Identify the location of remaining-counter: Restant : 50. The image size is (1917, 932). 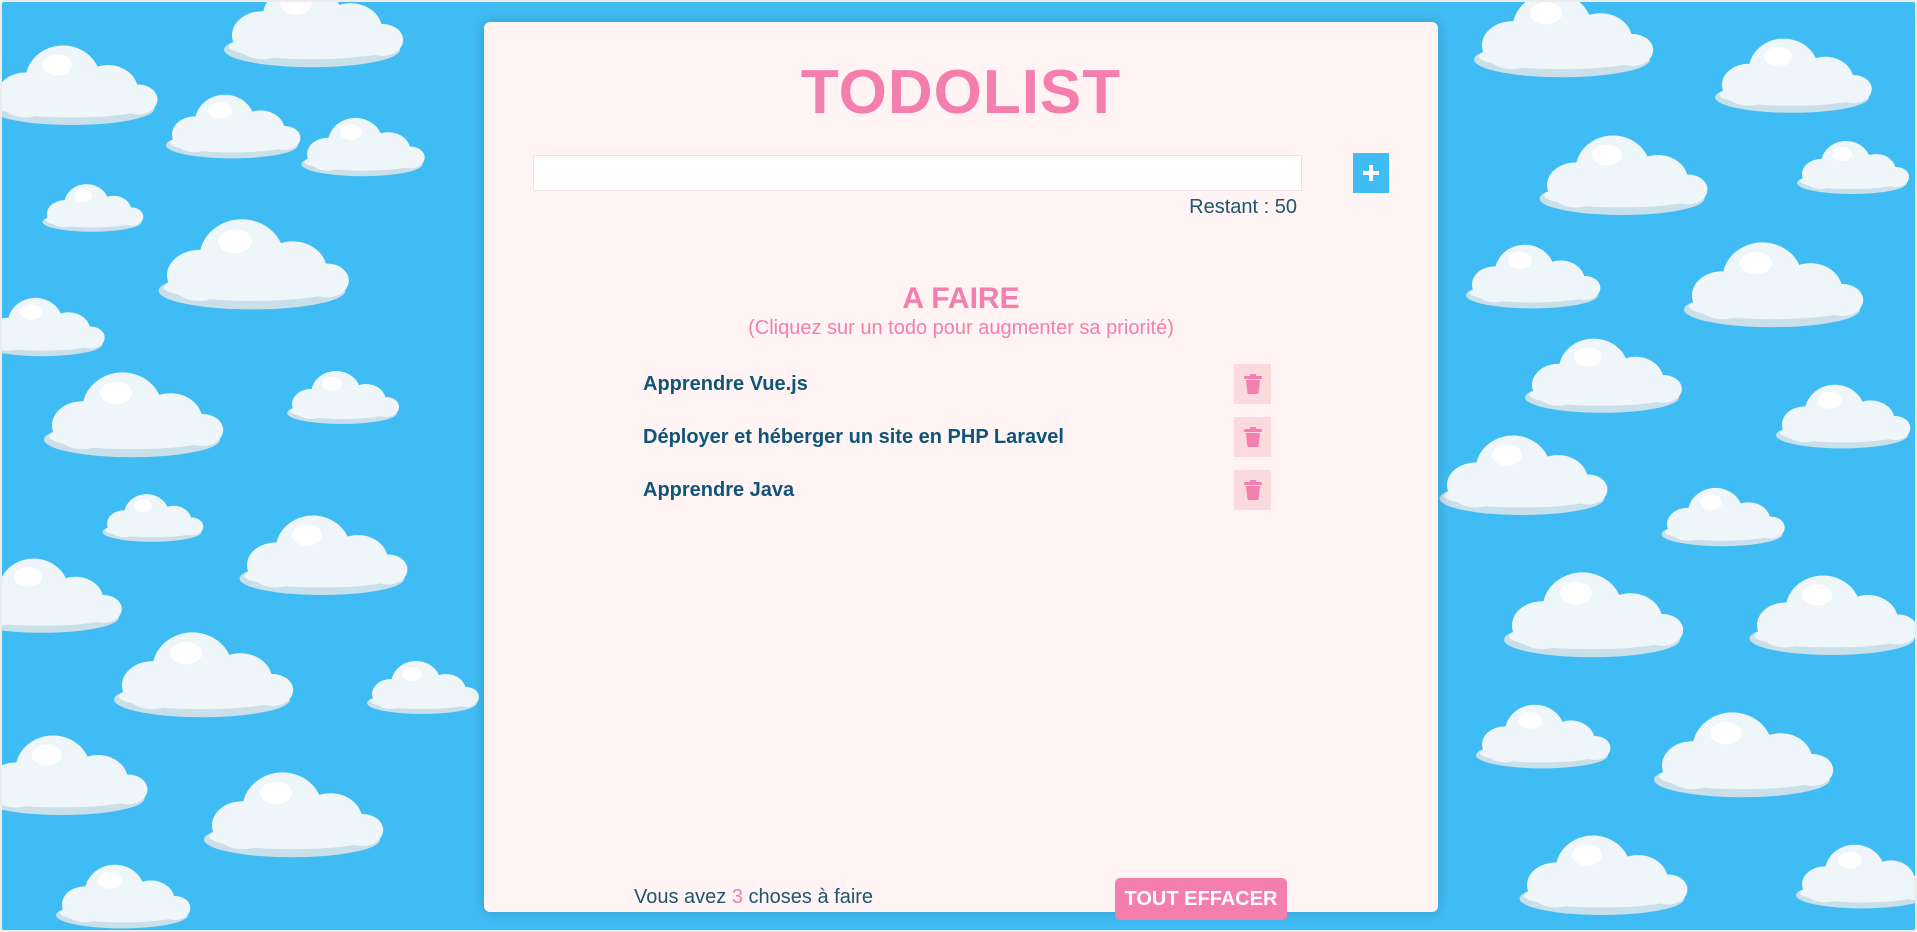
(1243, 207).